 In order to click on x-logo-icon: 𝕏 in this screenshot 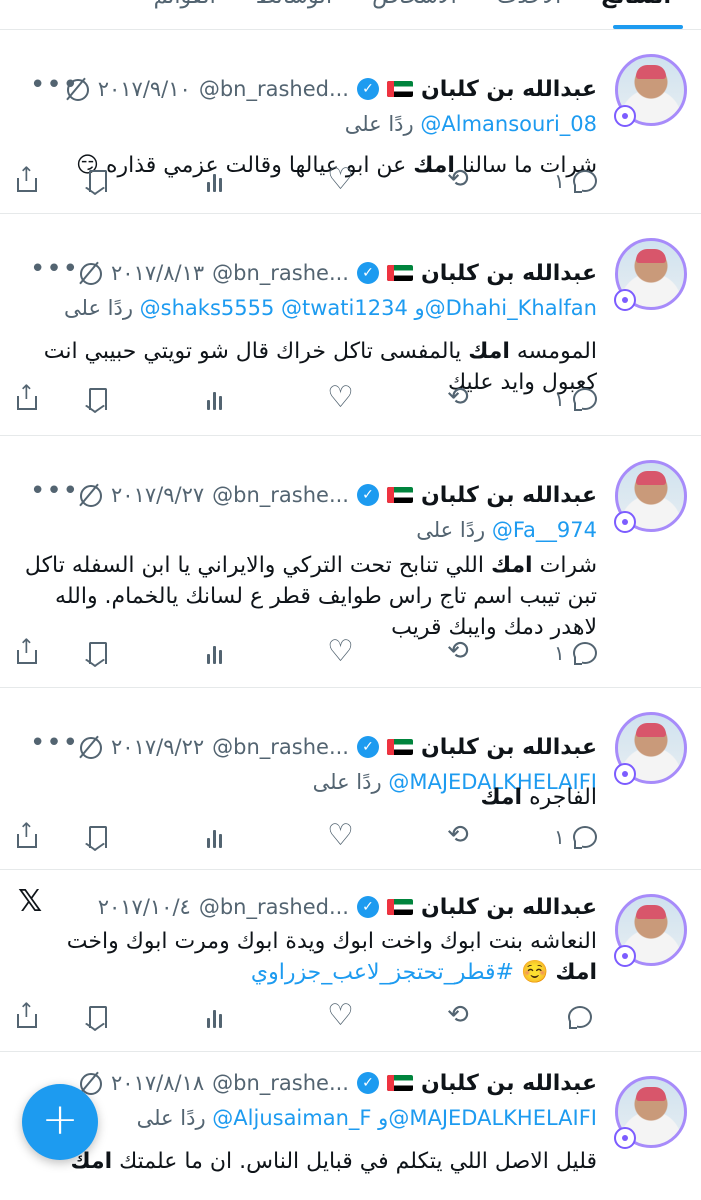, I will do `click(30, 901)`.